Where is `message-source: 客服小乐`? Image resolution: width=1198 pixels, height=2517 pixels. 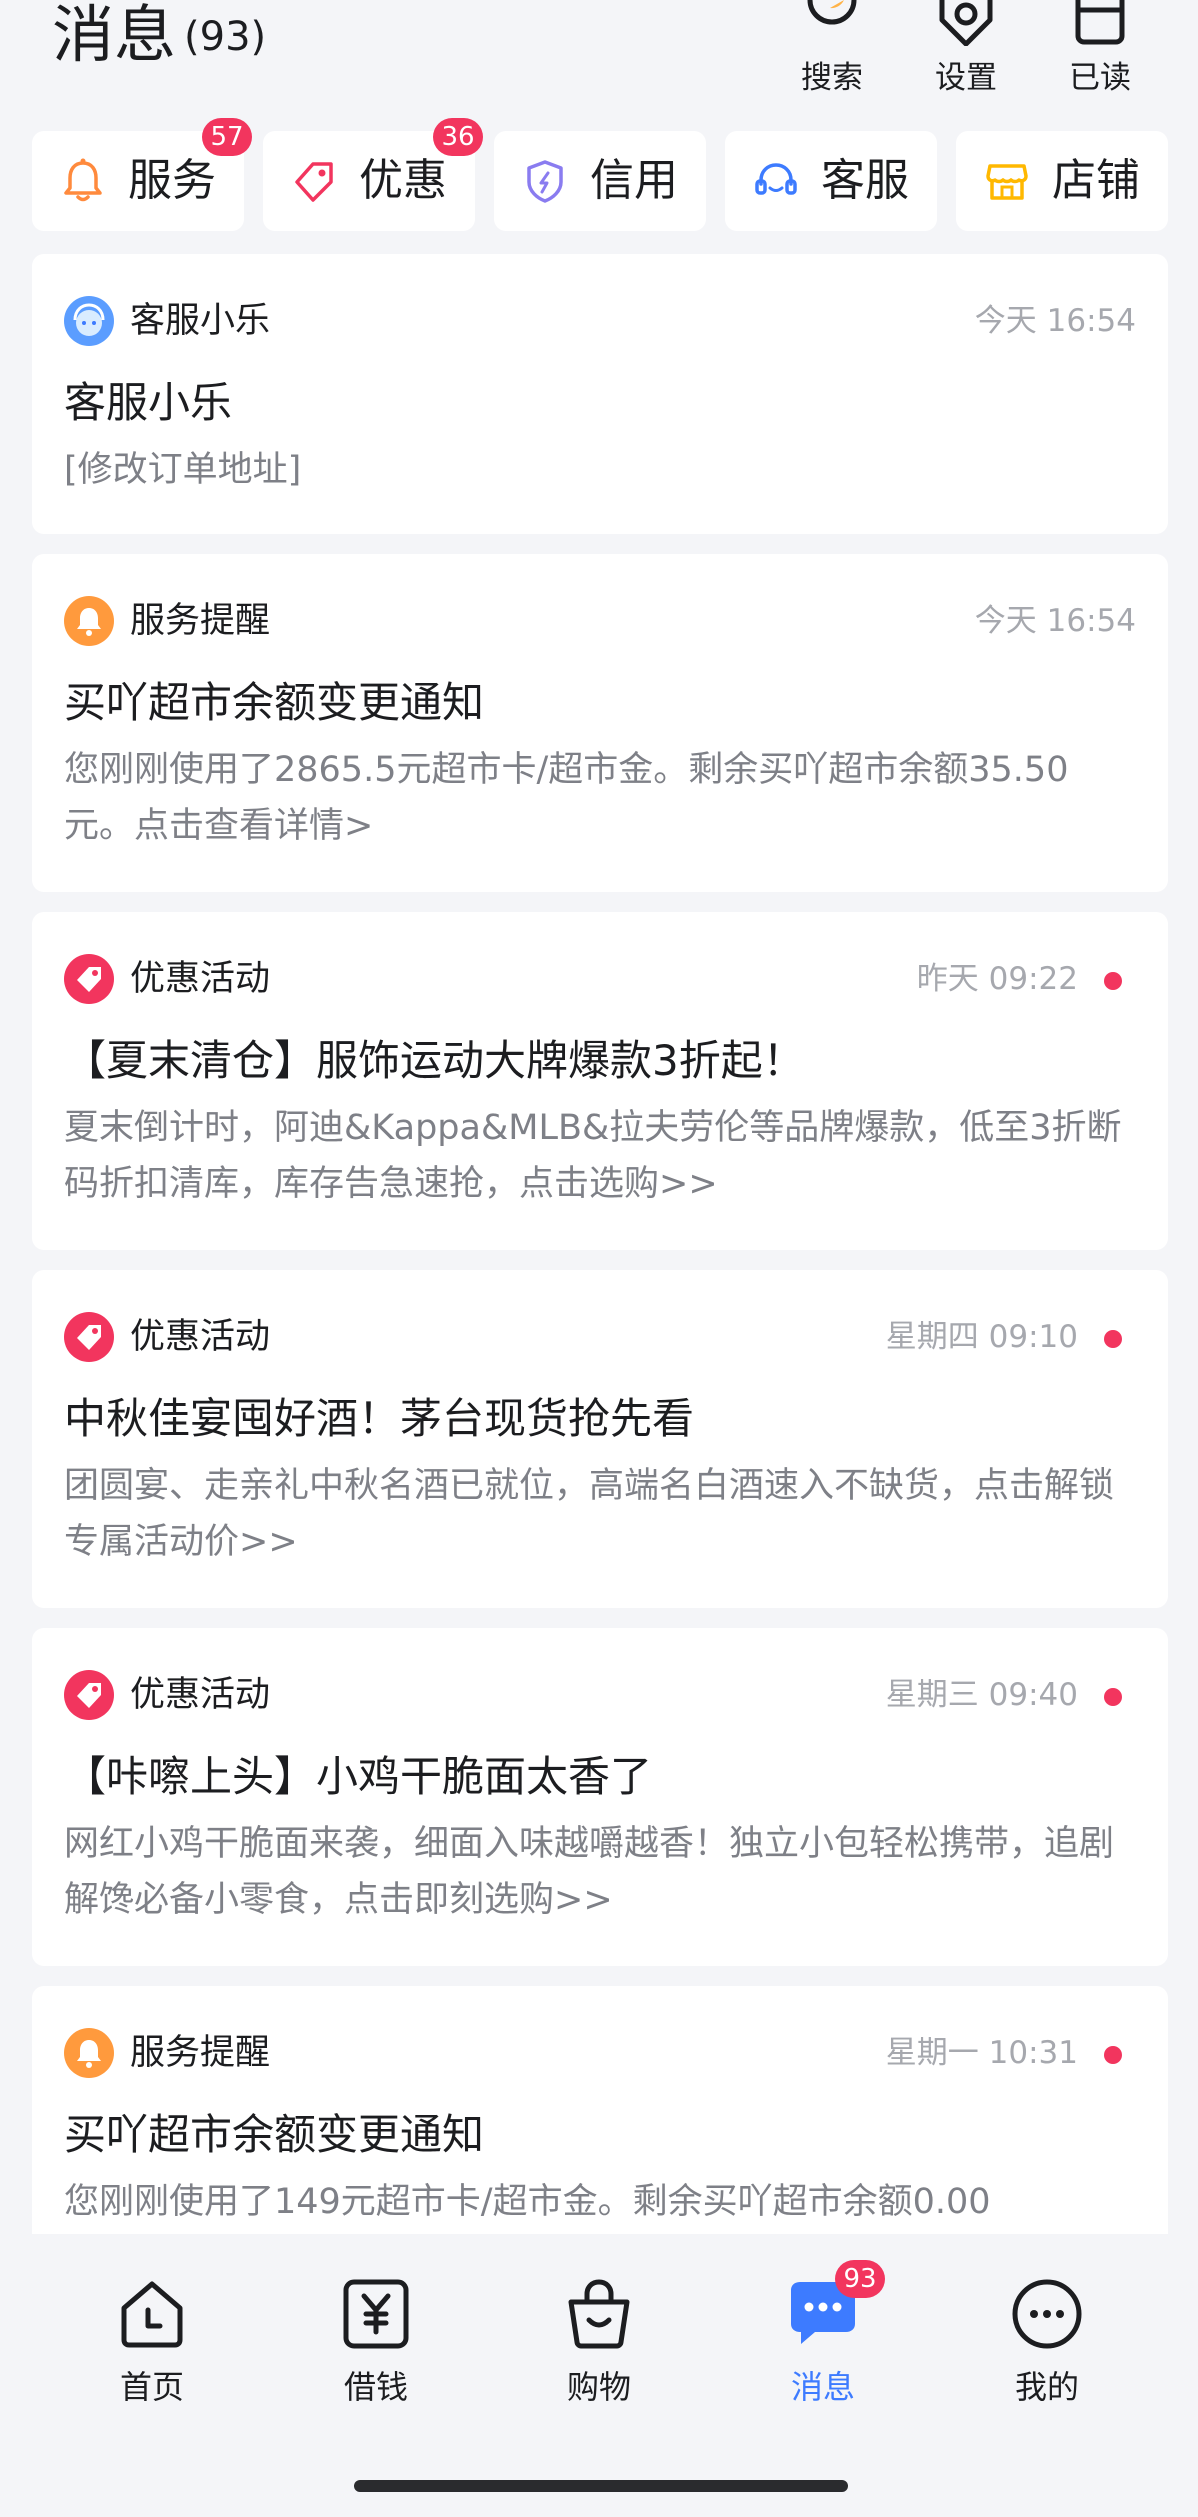
message-source: 客服小乐 is located at coordinates (200, 321).